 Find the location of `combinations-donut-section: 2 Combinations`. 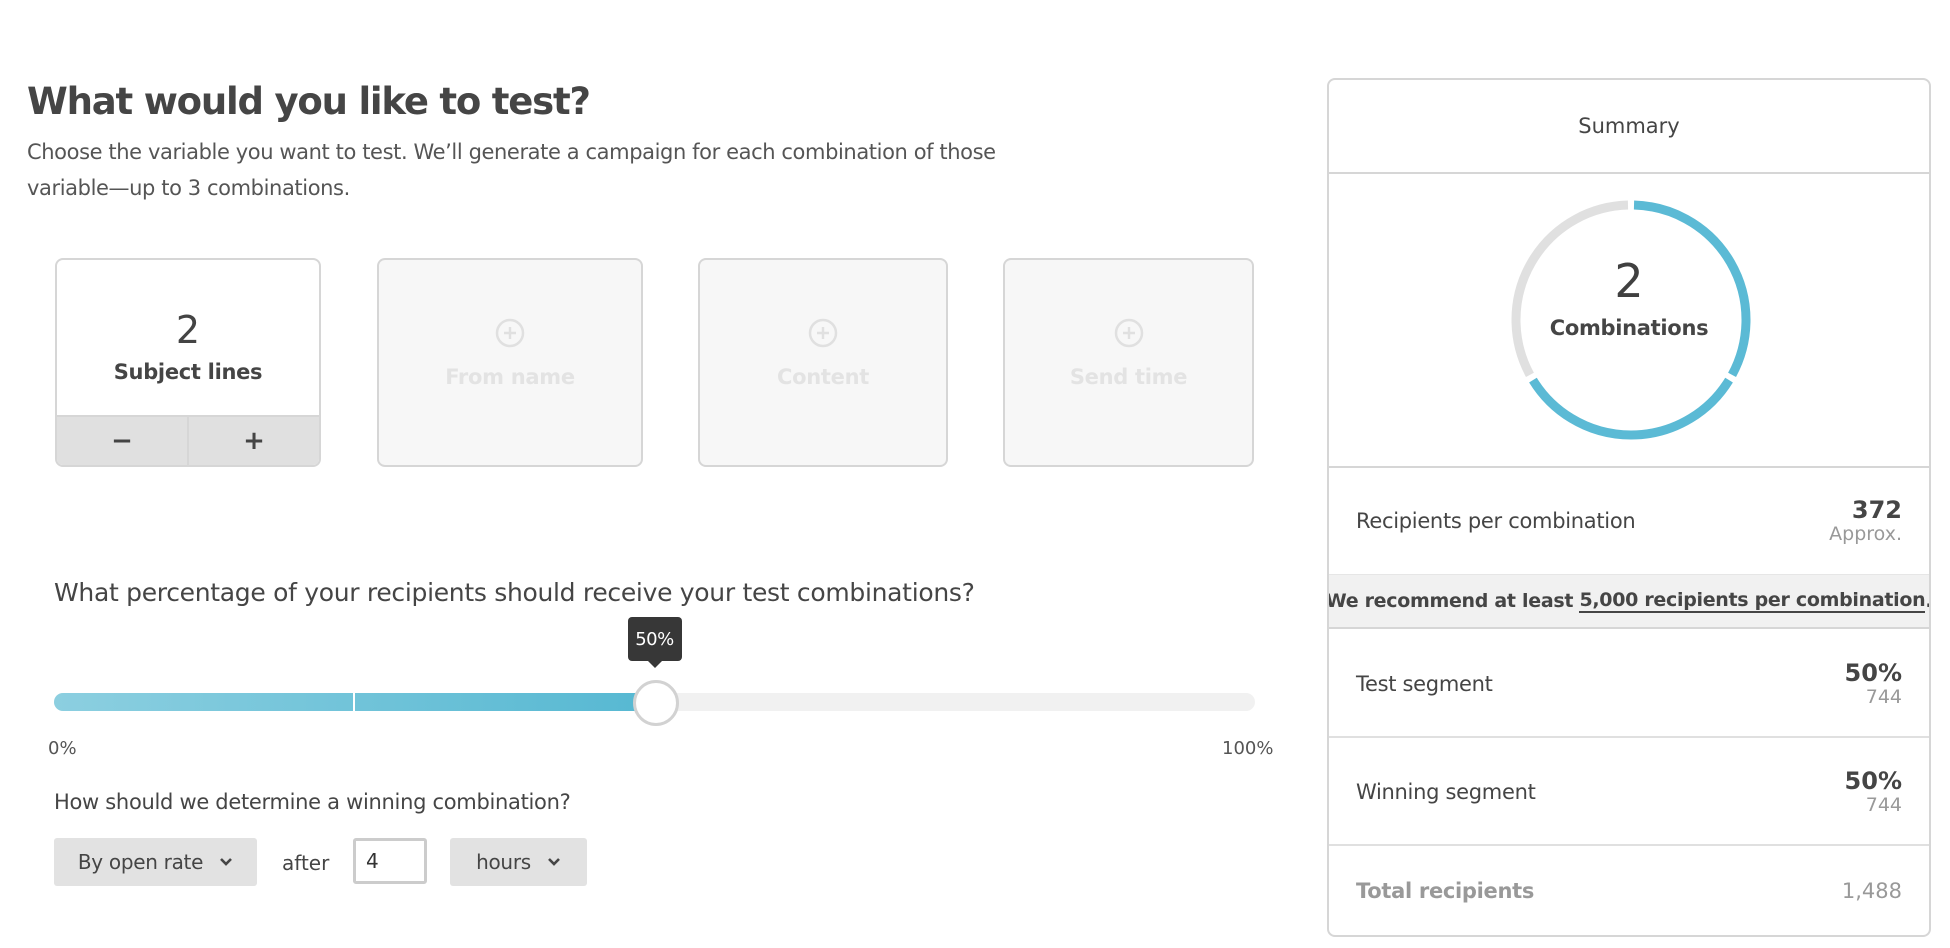

combinations-donut-section: 2 Combinations is located at coordinates (1629, 321).